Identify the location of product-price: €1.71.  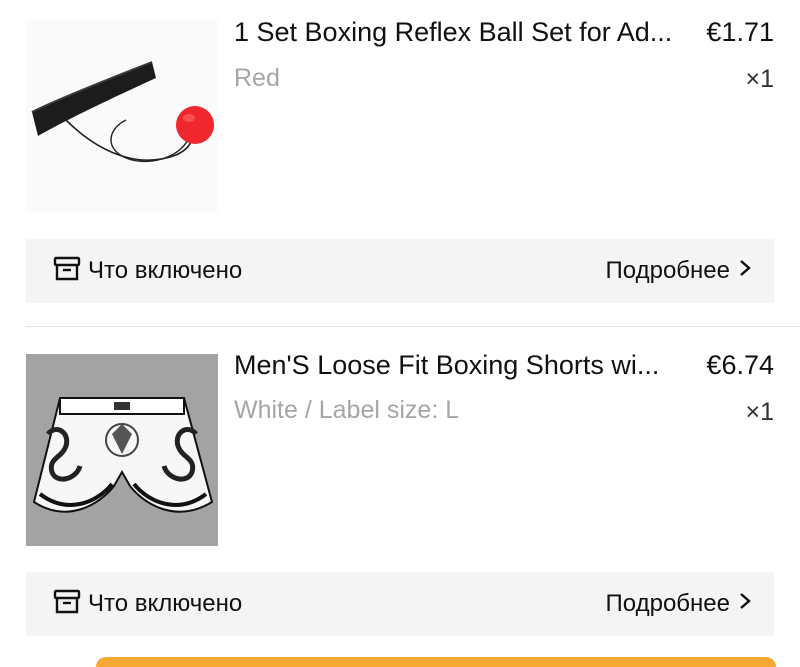
(740, 32).